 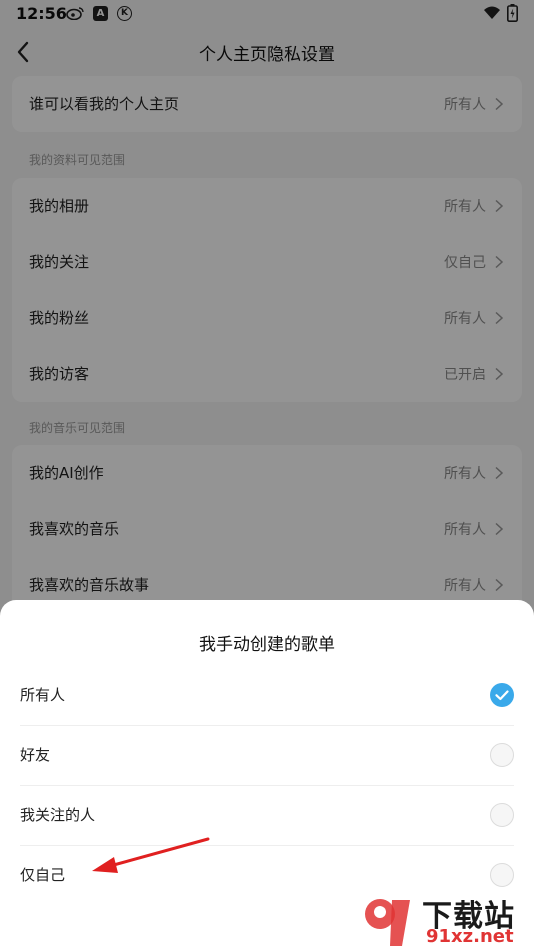 I want to click on radio-checked-icon, so click(x=502, y=695).